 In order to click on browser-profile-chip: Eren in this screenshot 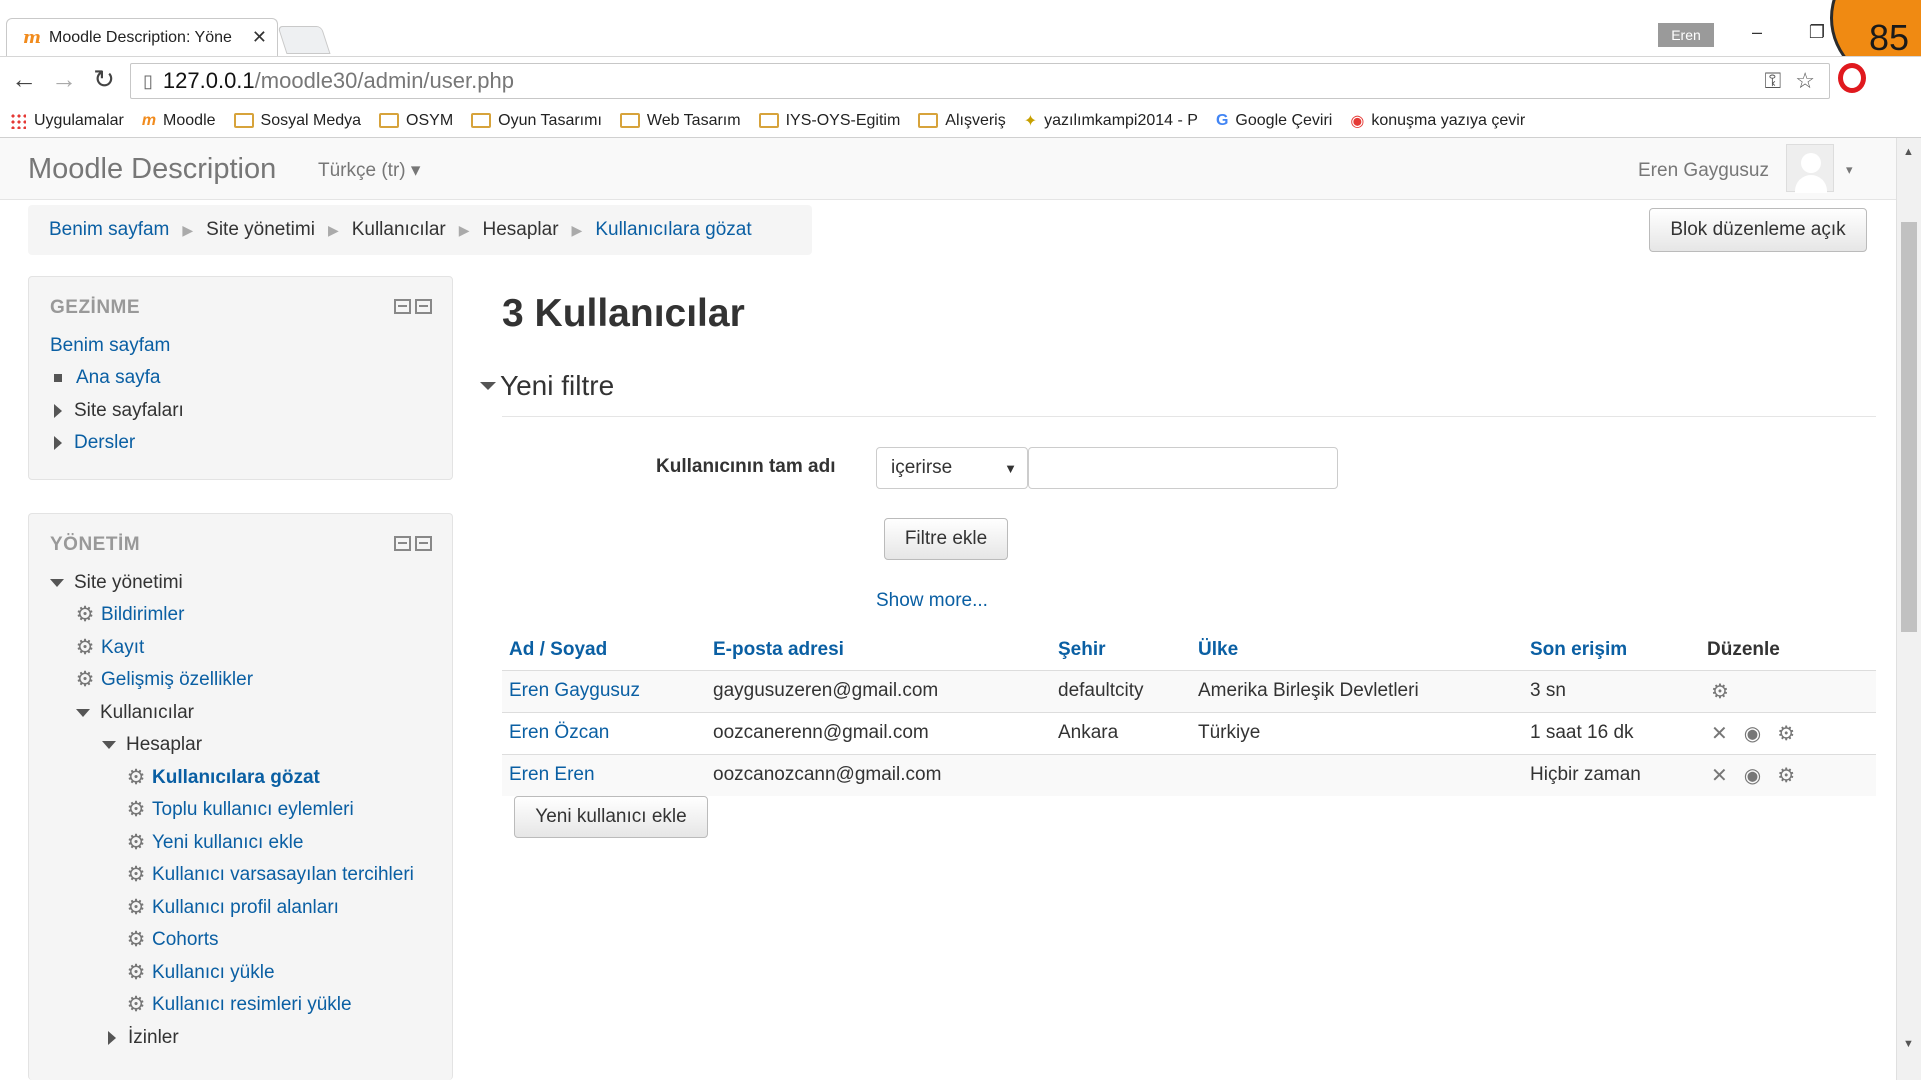, I will do `click(1686, 35)`.